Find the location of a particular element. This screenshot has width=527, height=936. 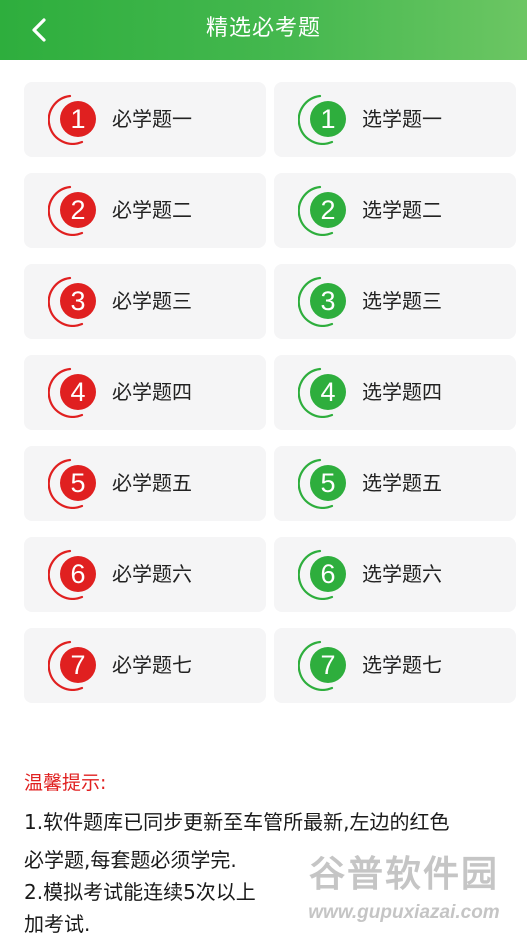

card-label: 必学题七 is located at coordinates (152, 665).